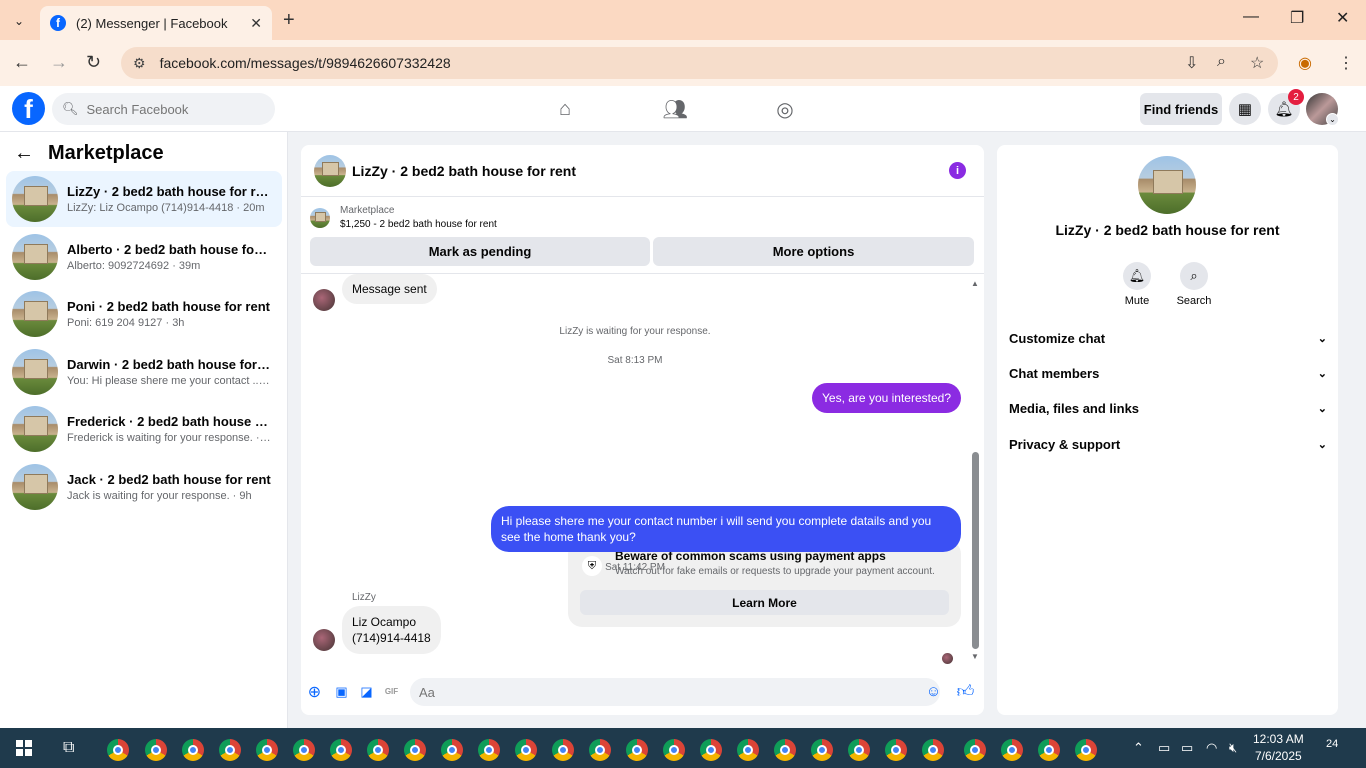 The width and height of the screenshot is (1366, 768). I want to click on volume-muted-icon: 🔇︎, so click(1233, 748).